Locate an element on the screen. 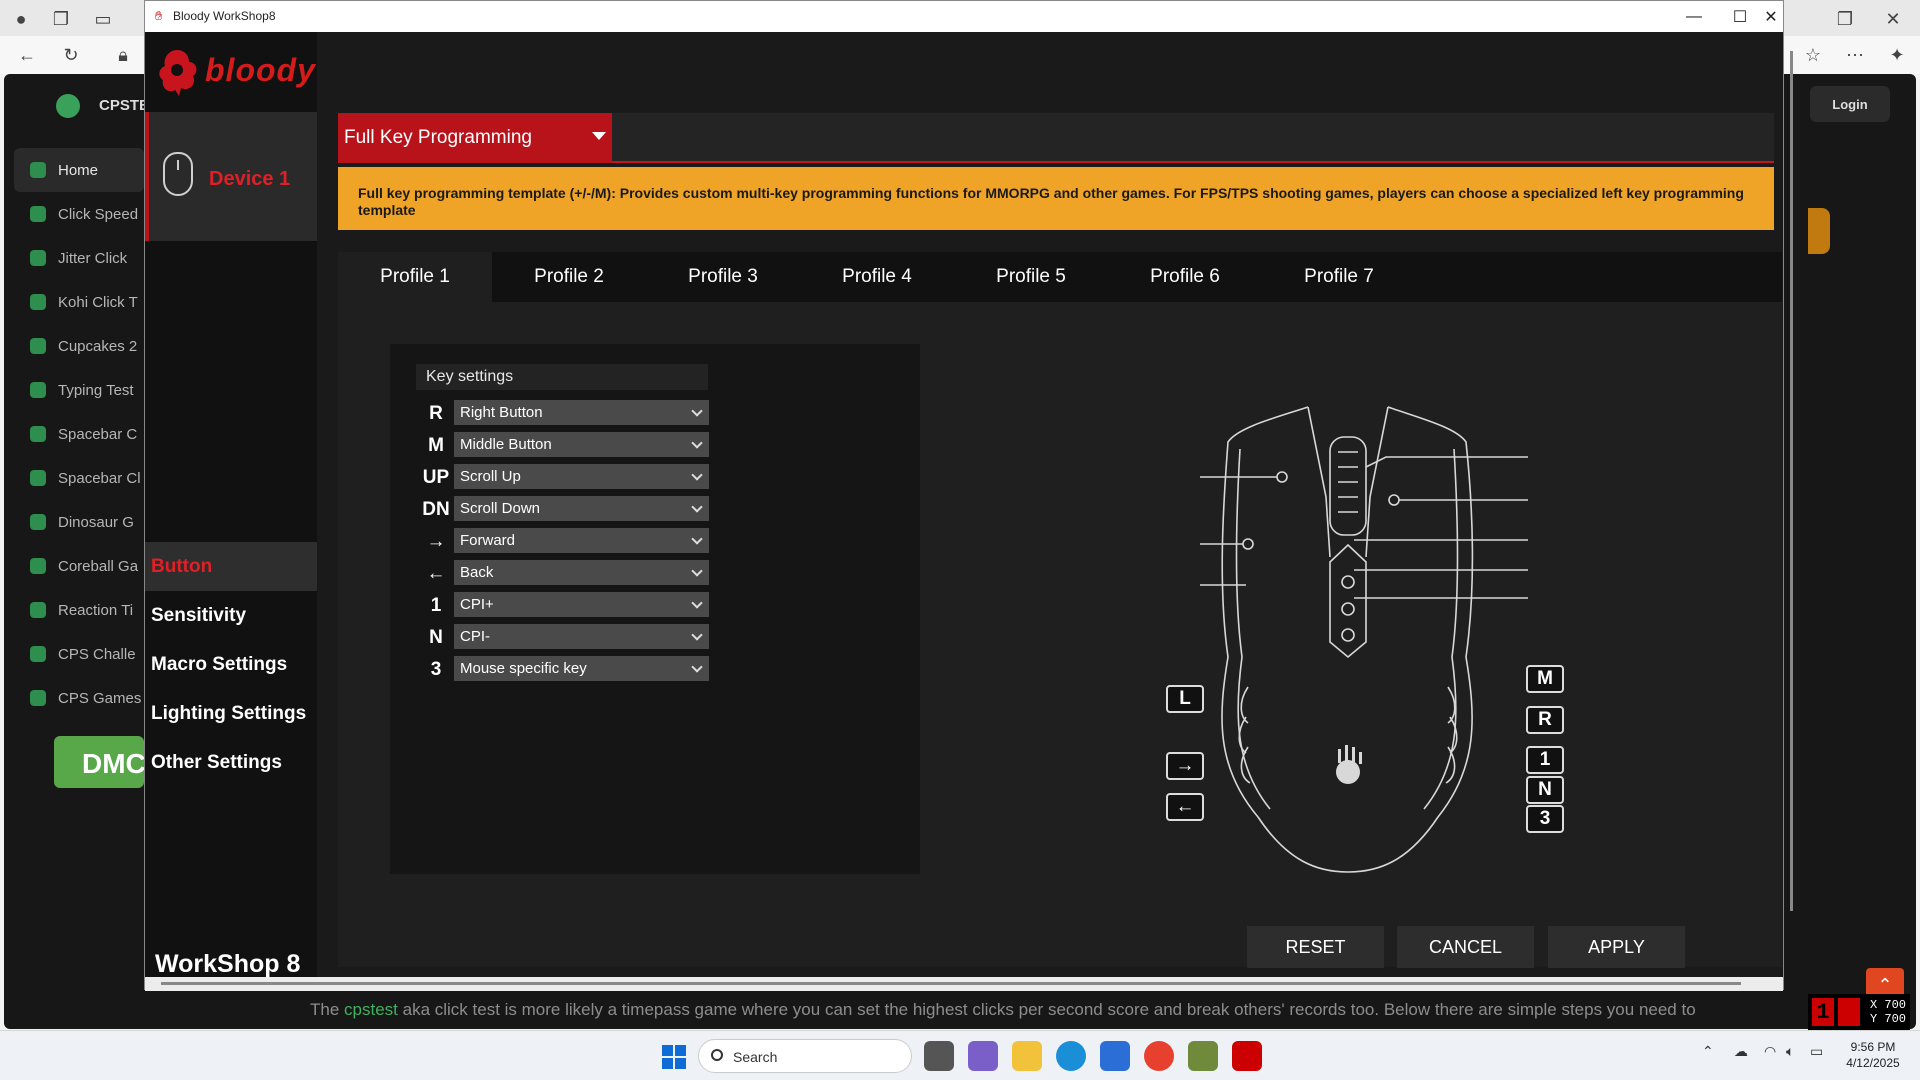 The image size is (1920, 1080). site-nav-item: CPS Challe is located at coordinates (79, 654).